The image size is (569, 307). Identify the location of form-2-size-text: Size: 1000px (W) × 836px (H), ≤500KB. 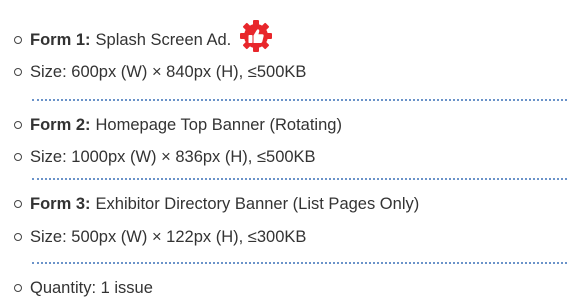
(173, 157).